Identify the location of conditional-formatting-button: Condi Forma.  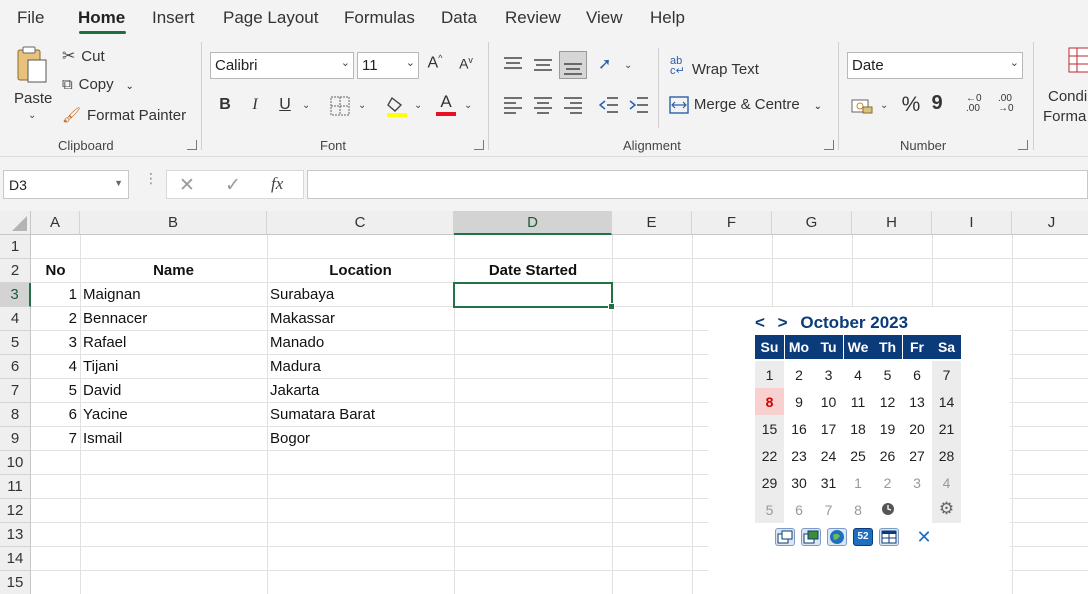
(1065, 87).